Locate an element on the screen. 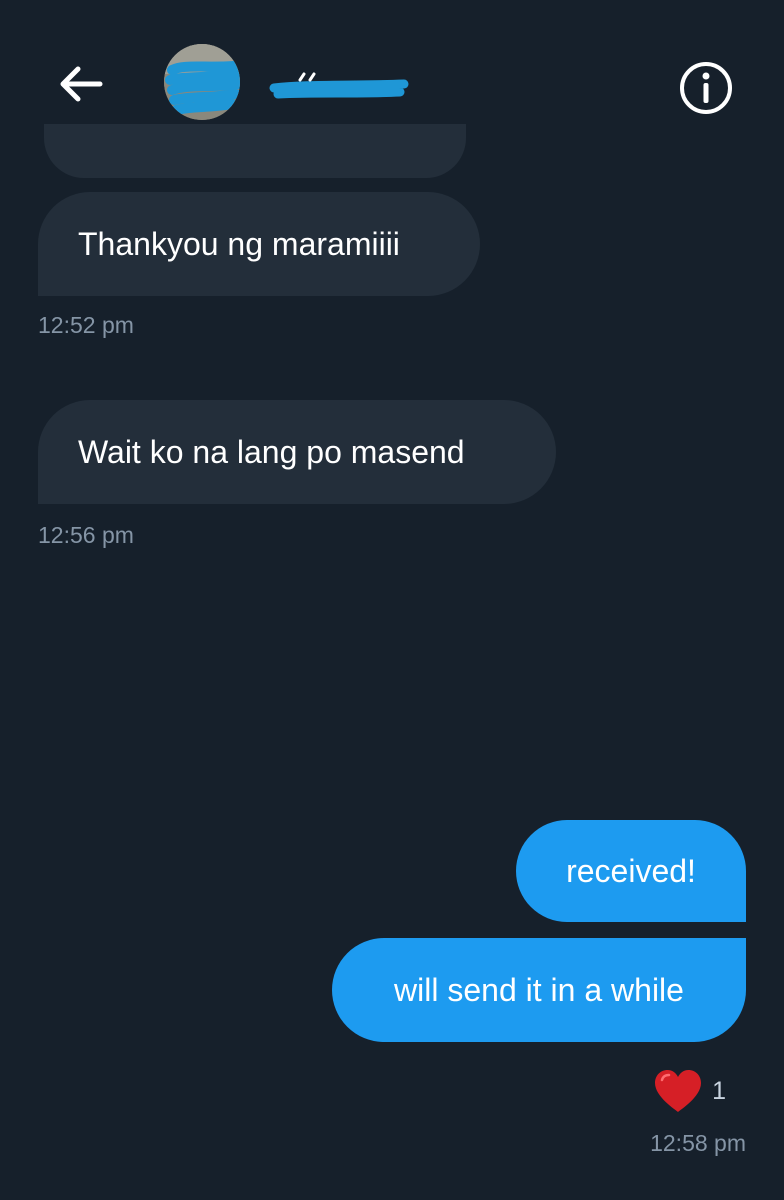  message-reaction: 1 is located at coordinates (689, 1091).